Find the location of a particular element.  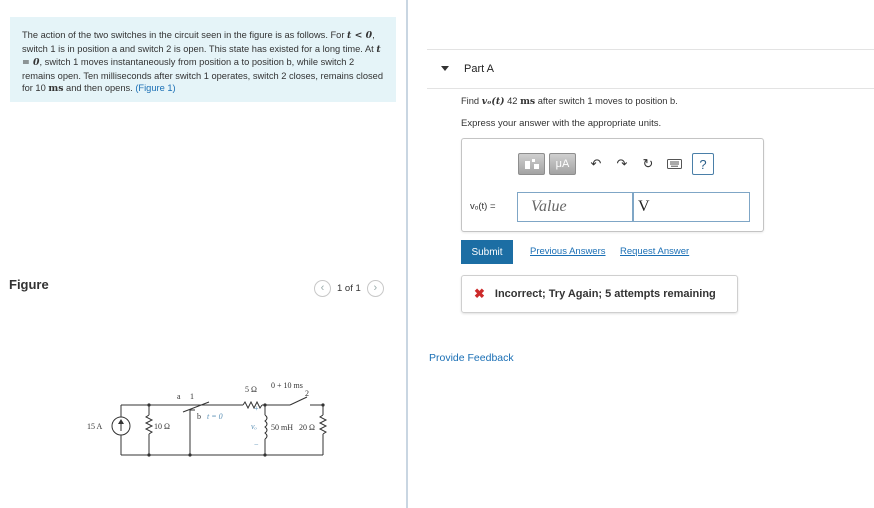

label-two: 2 is located at coordinates (307, 393).